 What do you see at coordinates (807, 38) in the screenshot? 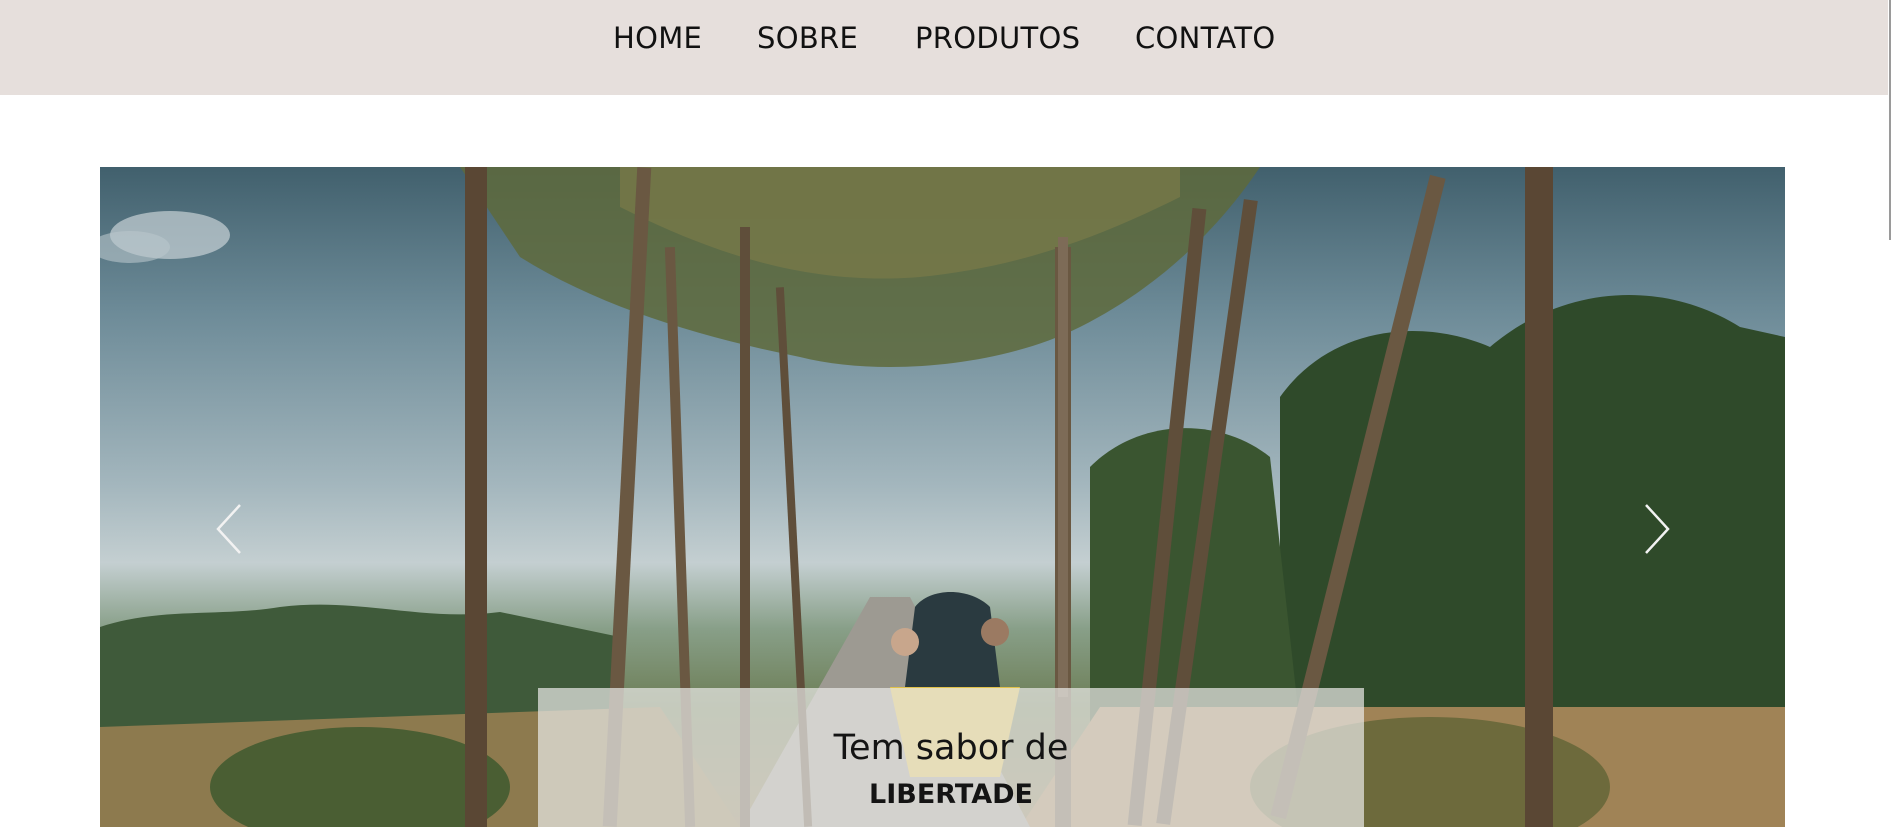
I see `nav-item-sobre: SOBRE` at bounding box center [807, 38].